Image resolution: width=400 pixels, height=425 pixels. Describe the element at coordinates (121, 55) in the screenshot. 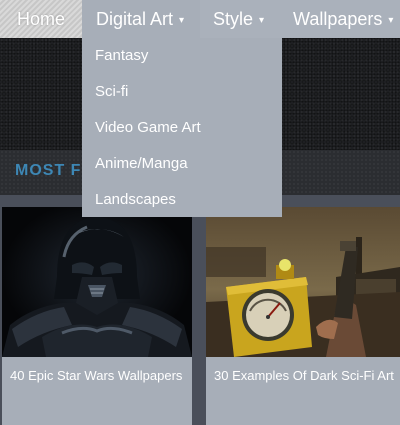

I see `dropdown-item-fantasy: Fantasy` at that location.